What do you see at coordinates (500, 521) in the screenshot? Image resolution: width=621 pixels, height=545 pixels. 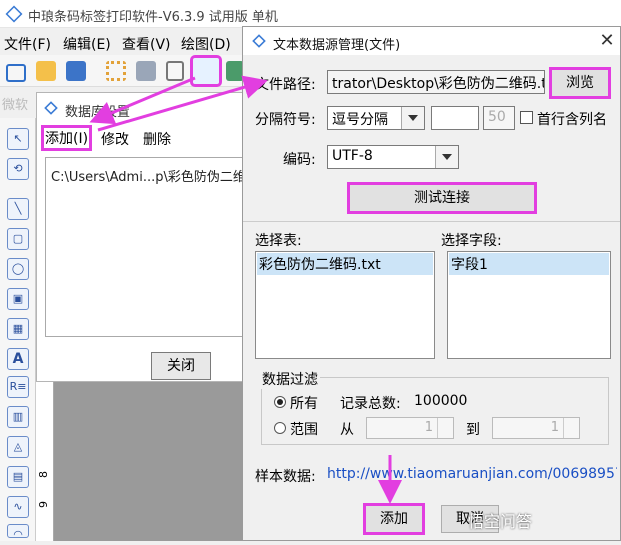 I see `watermark: 悟空问答` at bounding box center [500, 521].